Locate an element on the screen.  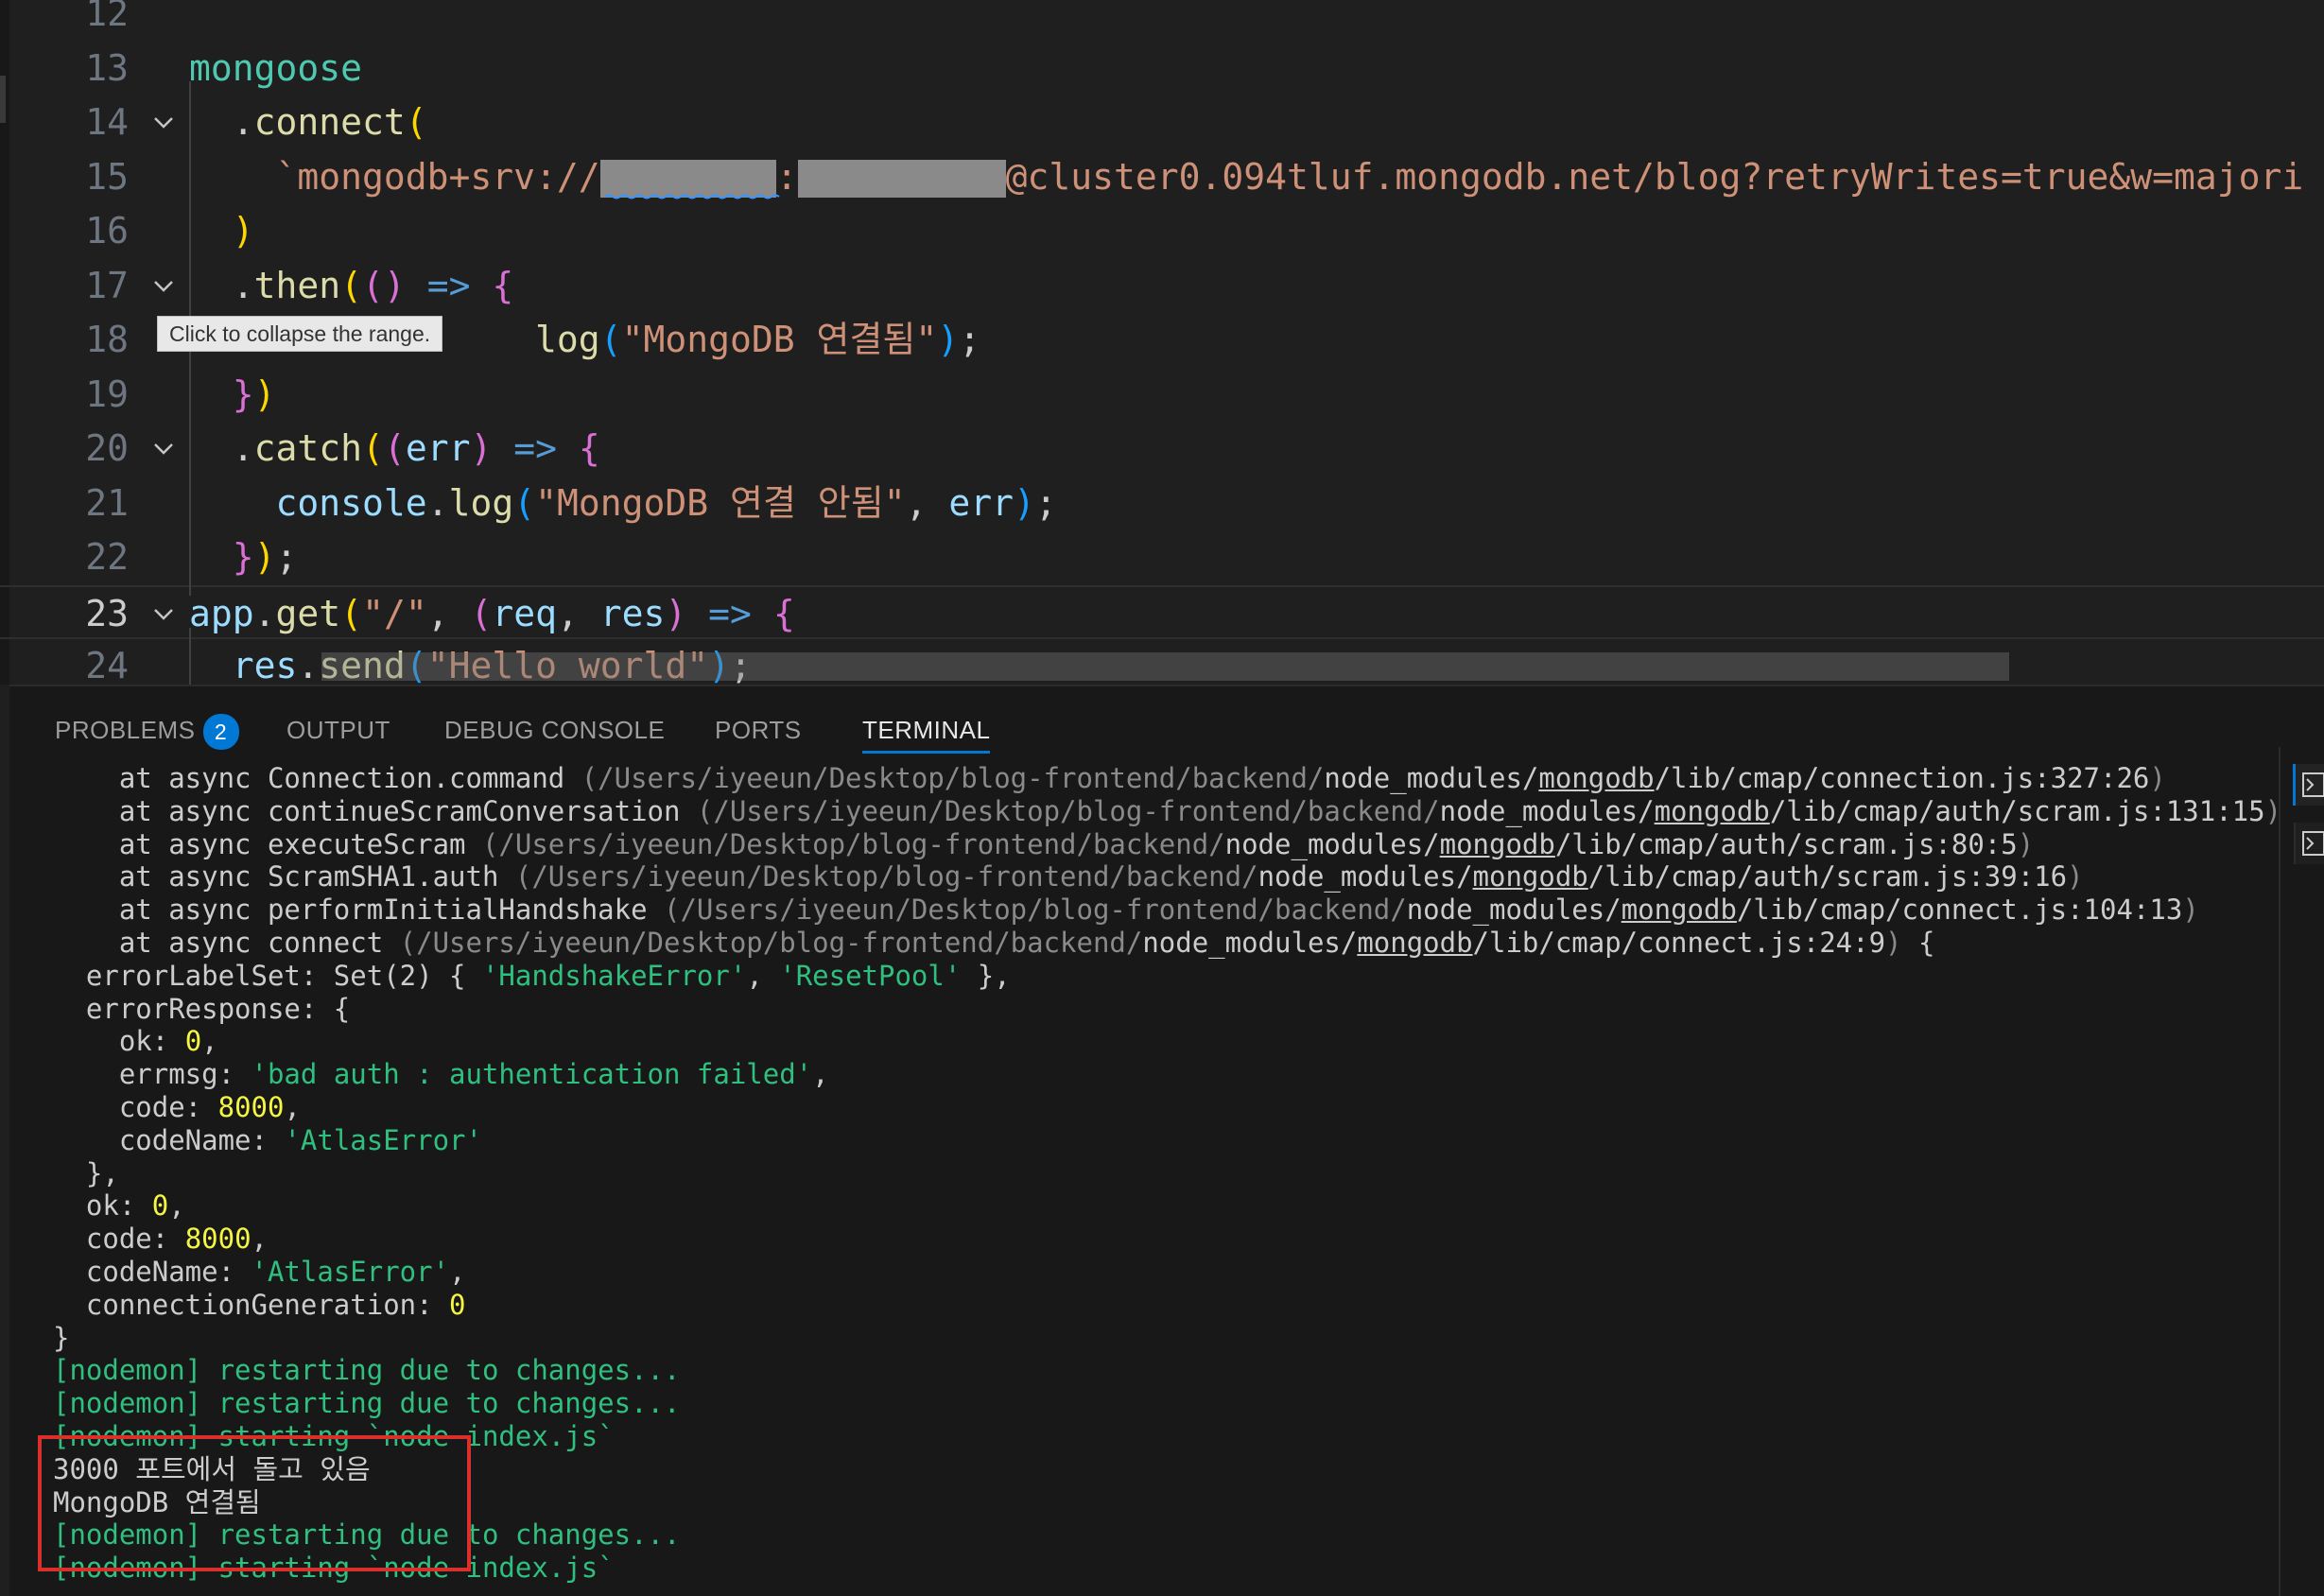
terminal-text: ok: is located at coordinates (102, 1206).